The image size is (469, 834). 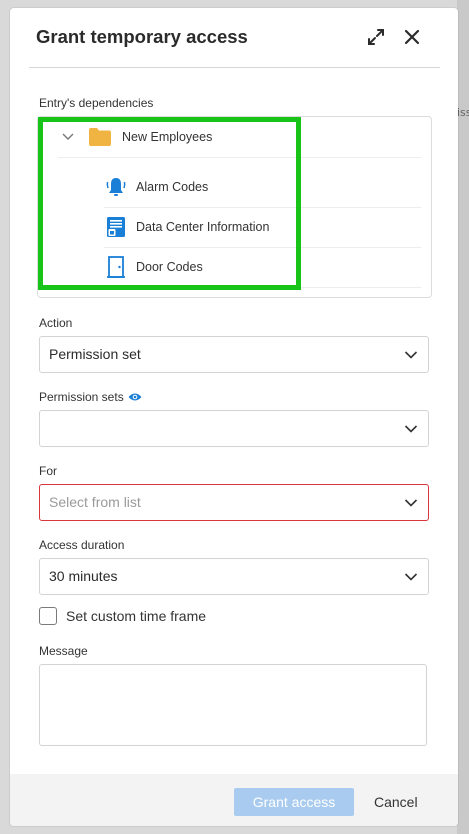 I want to click on permission-sets-select, so click(x=234, y=428).